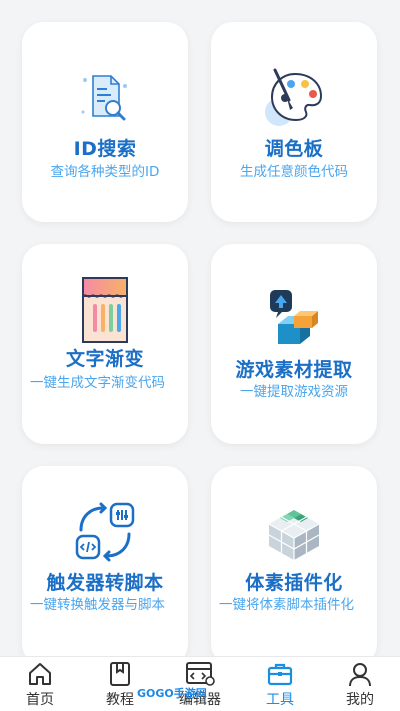 The width and height of the screenshot is (400, 711). Describe the element at coordinates (280, 674) in the screenshot. I see `toolbox-icon` at that location.